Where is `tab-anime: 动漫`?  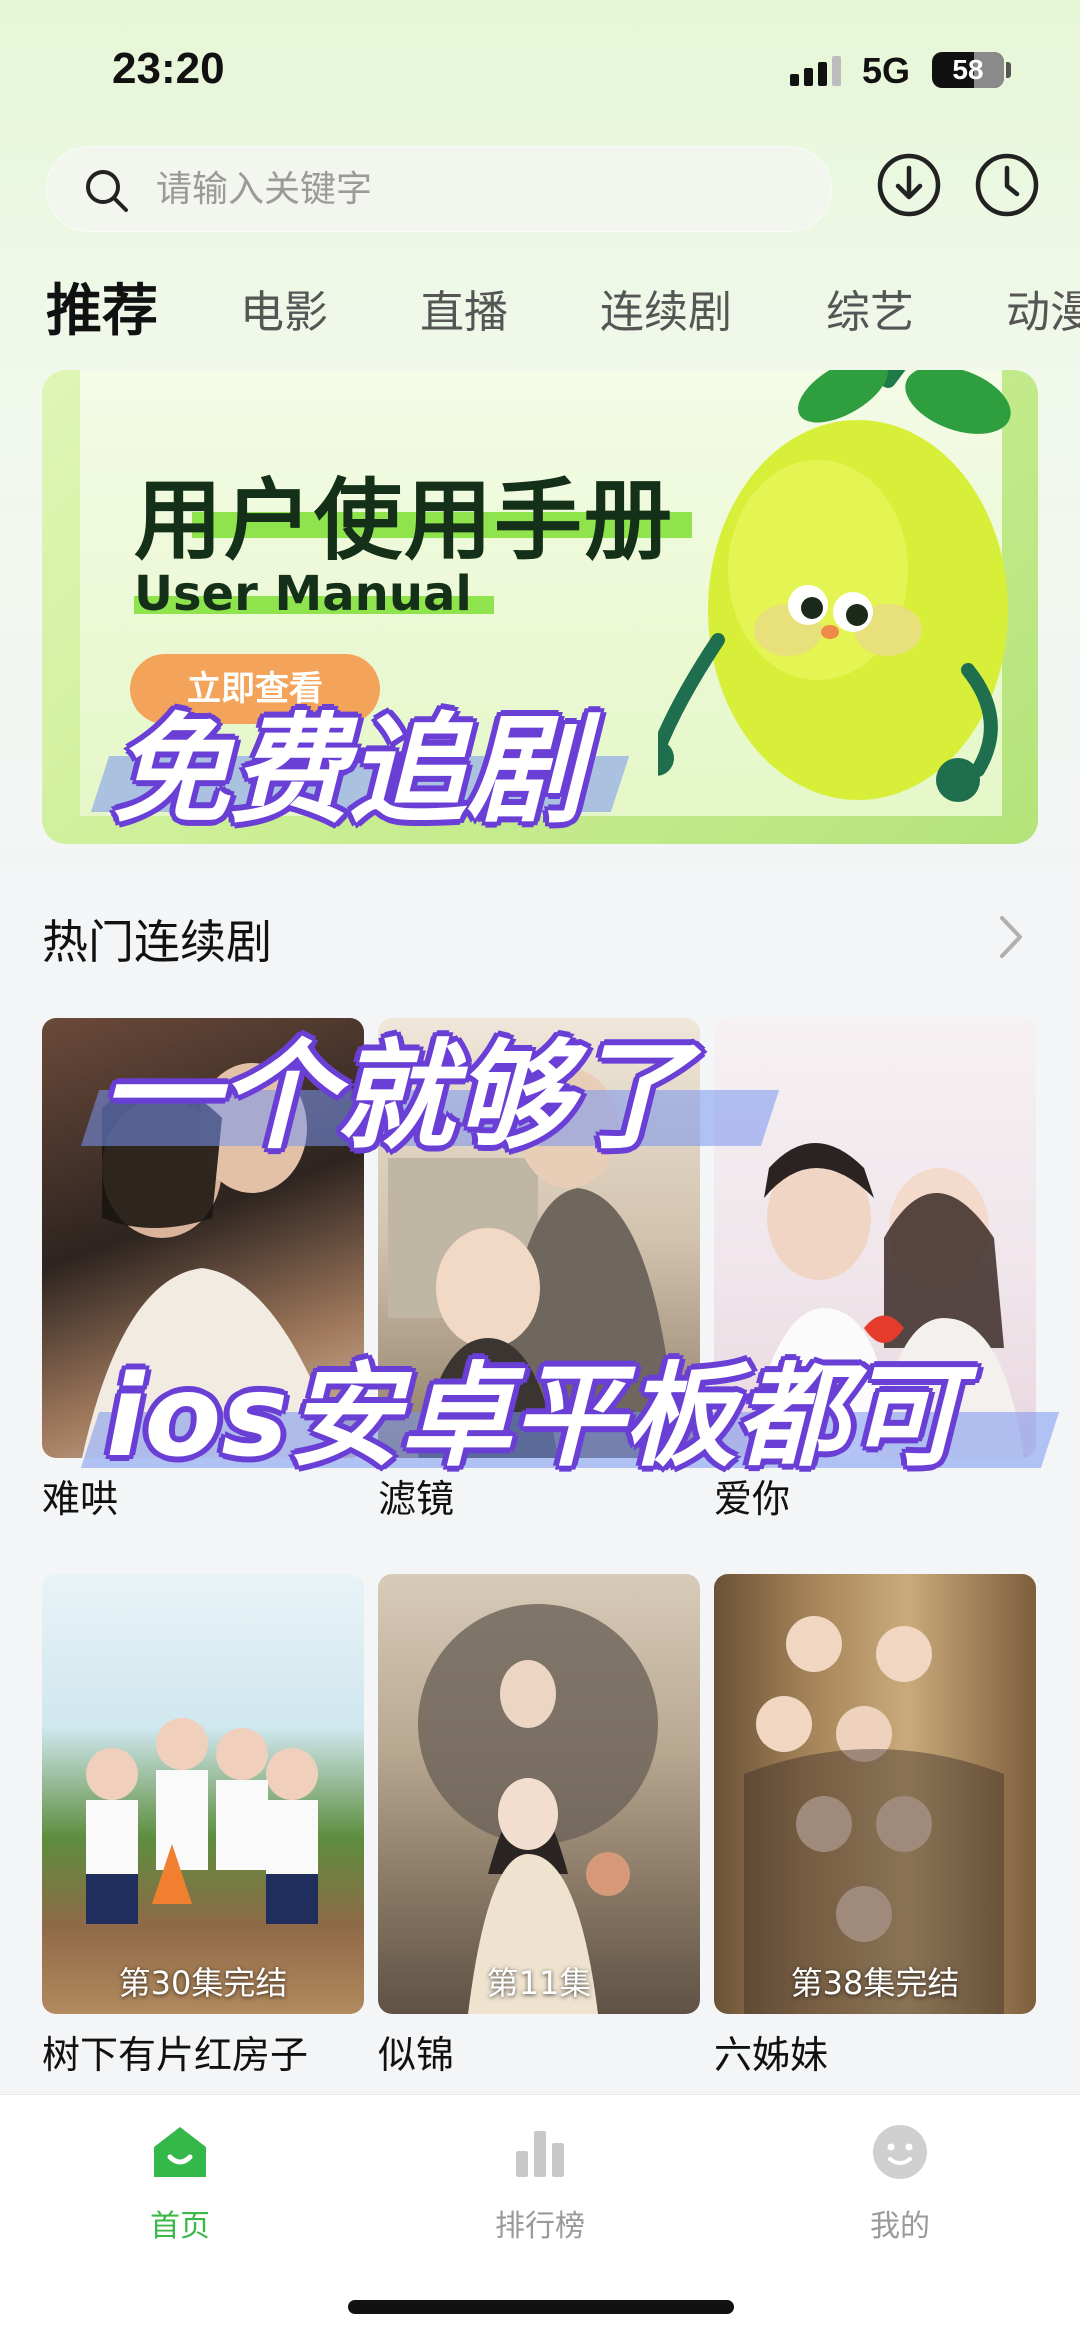
tab-anime: 动漫 is located at coordinates (1043, 308).